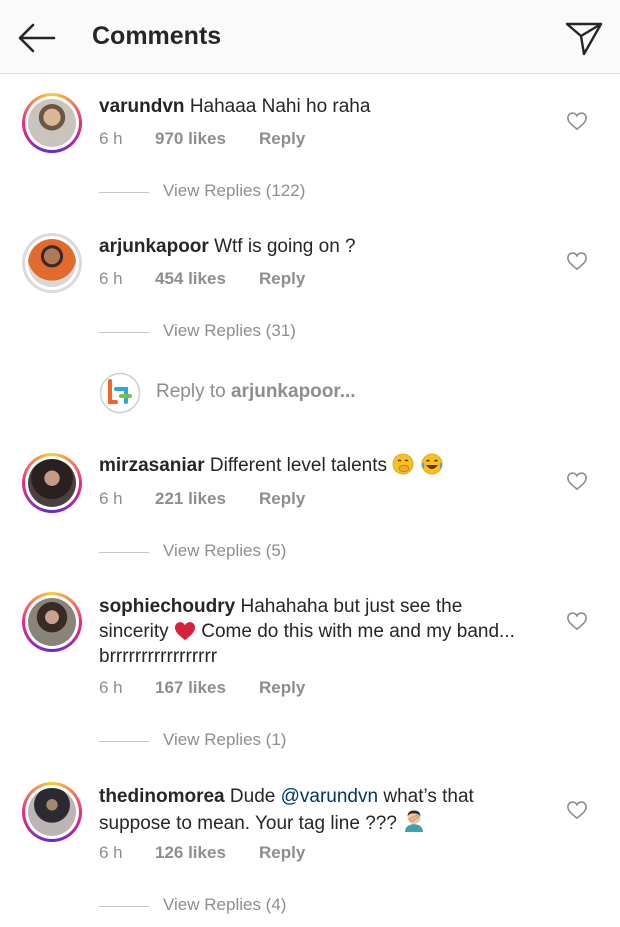  What do you see at coordinates (142, 106) in the screenshot?
I see `comment-username: varundvn` at bounding box center [142, 106].